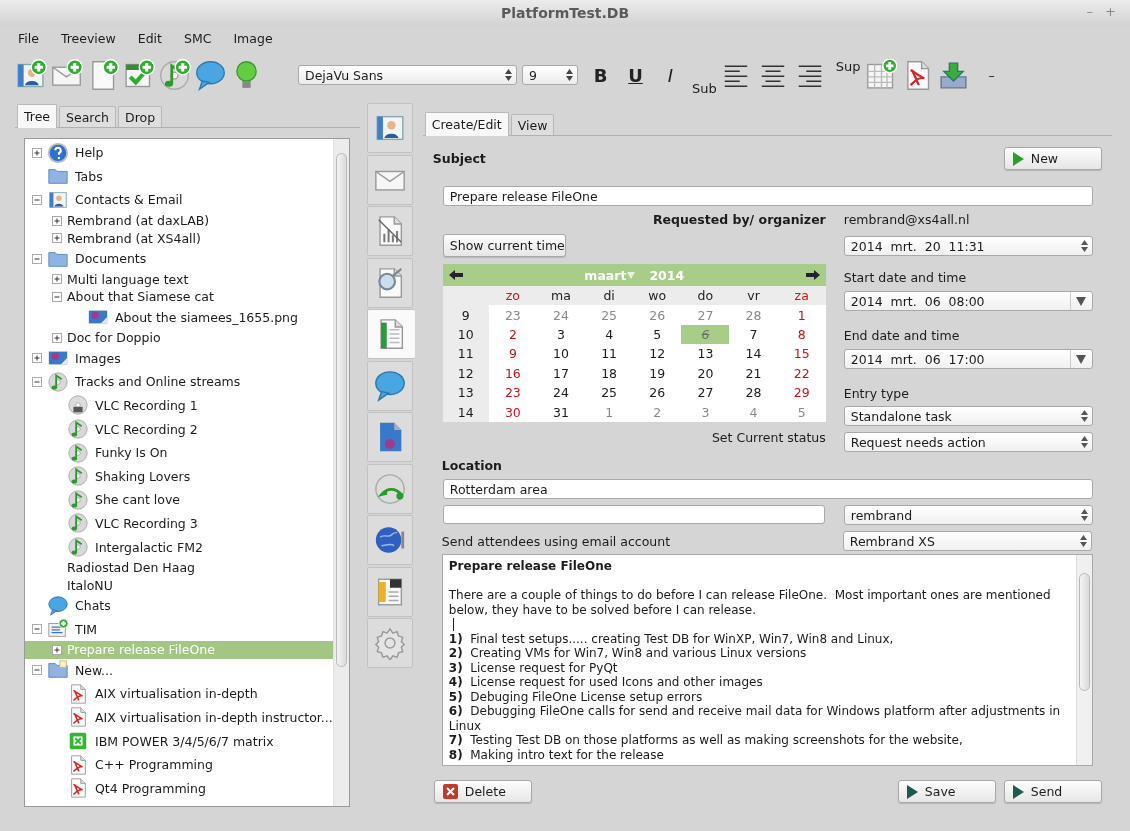 The width and height of the screenshot is (1130, 831). Describe the element at coordinates (179, 764) in the screenshot. I see `tree-item: C++ Programming` at that location.